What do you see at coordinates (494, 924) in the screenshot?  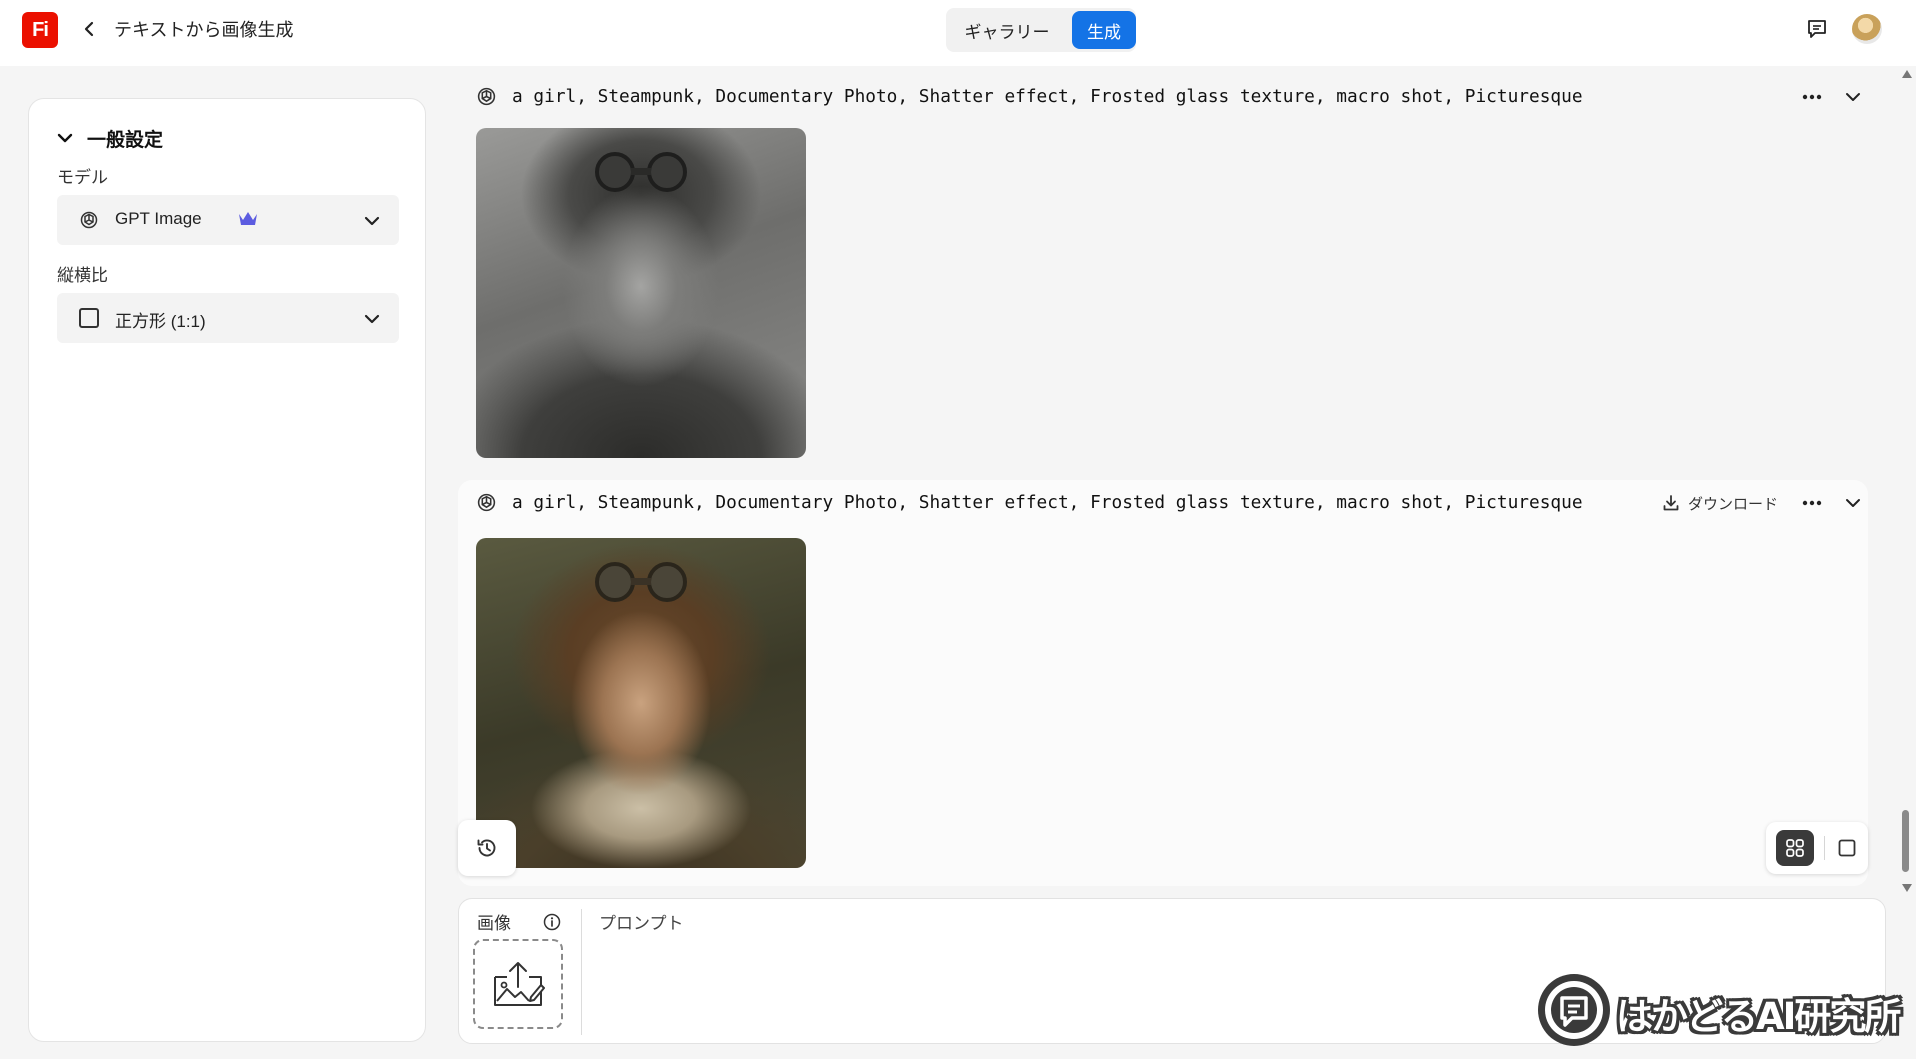 I see `image-reference-label: 画像` at bounding box center [494, 924].